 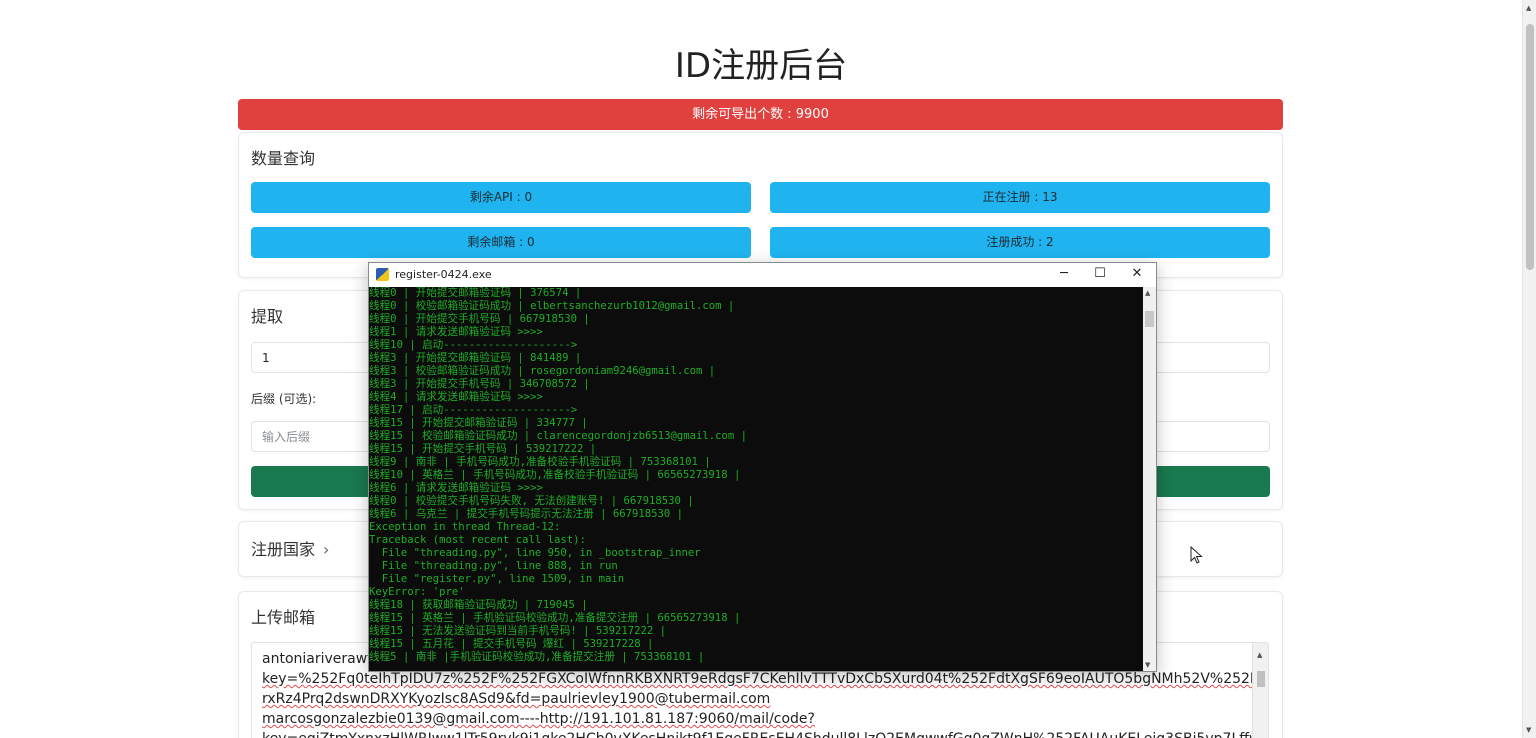 I want to click on console-line: 线程6 | 乌克兰 | 提交手机号码提示无法注册 | 667918530 |, so click(x=526, y=514).